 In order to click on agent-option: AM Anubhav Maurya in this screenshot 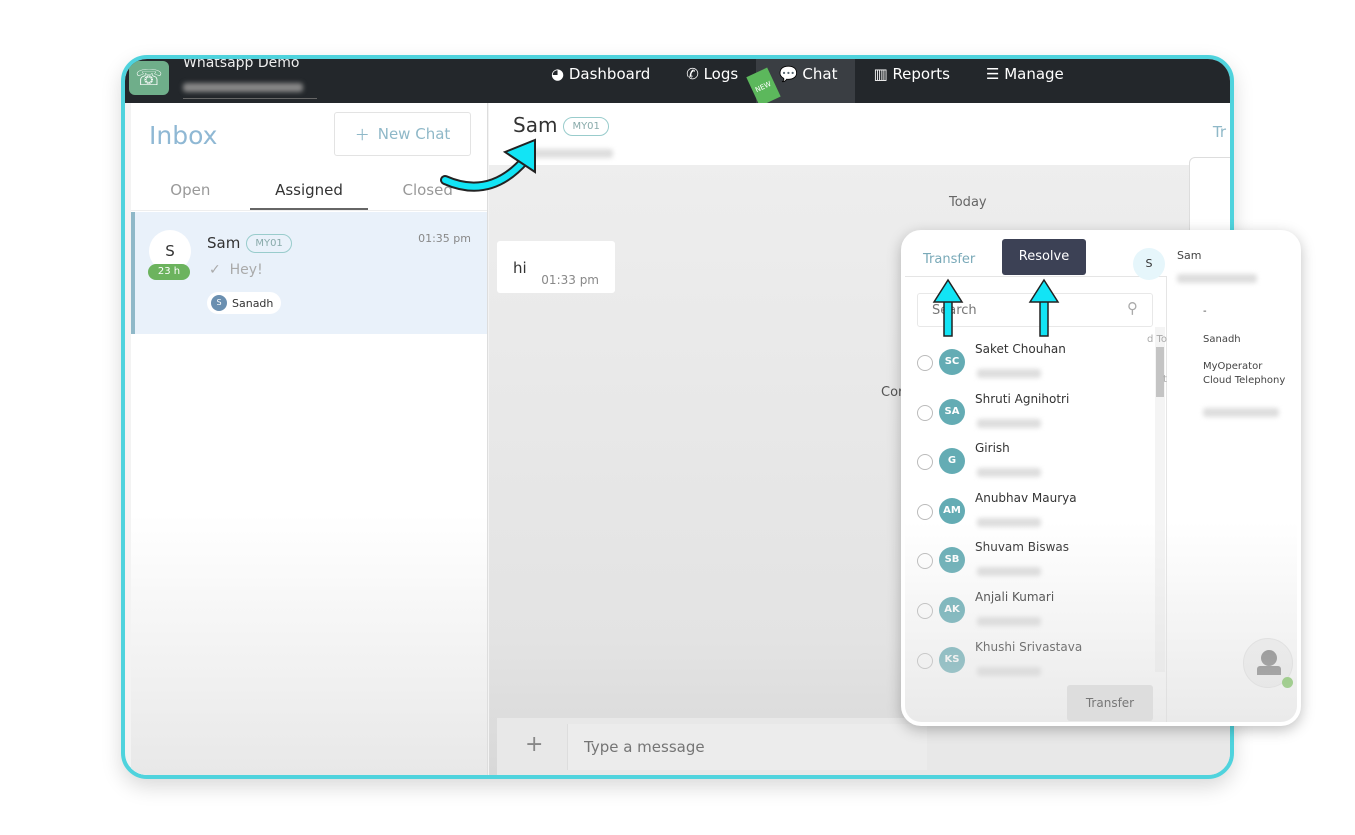, I will do `click(1030, 513)`.